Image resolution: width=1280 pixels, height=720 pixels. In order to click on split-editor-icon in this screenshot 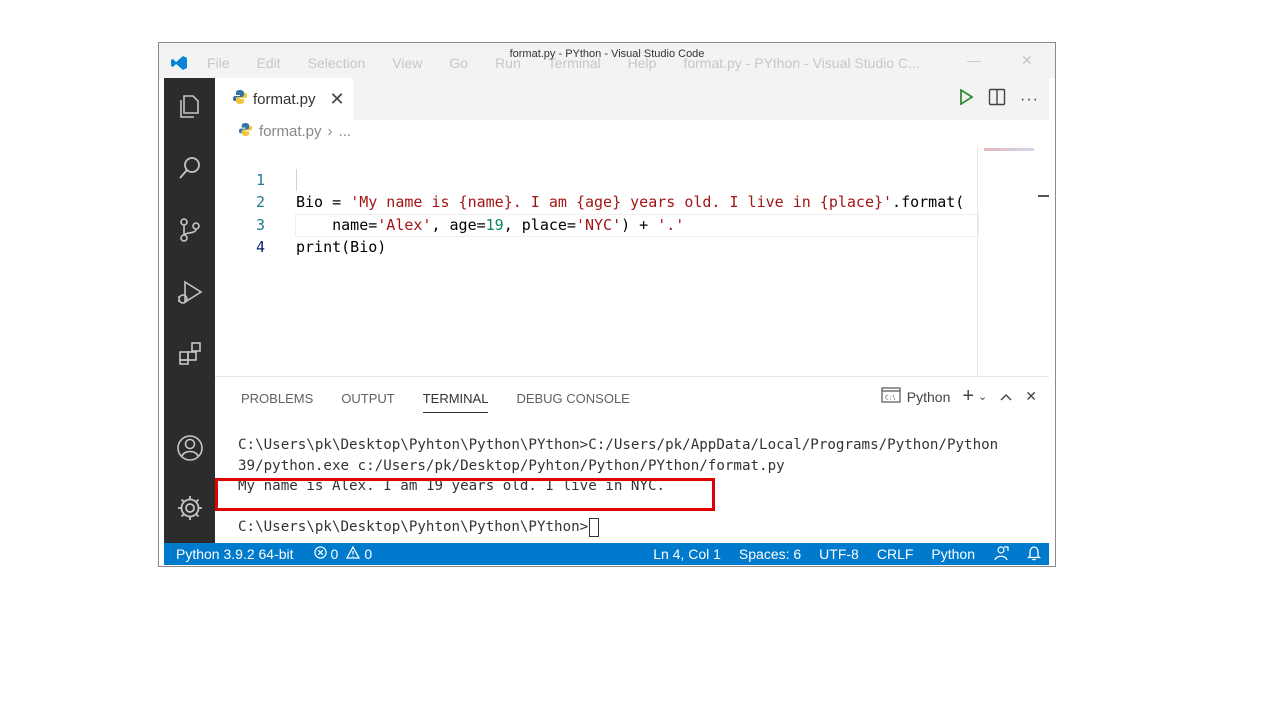, I will do `click(997, 99)`.